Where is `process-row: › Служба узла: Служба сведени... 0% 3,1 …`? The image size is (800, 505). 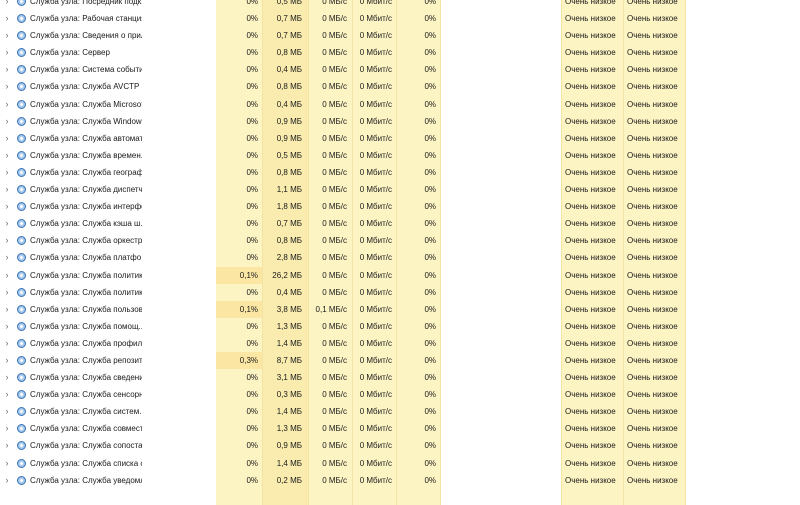 process-row: › Служба узла: Служба сведени... 0% 3,1 … is located at coordinates (400, 377).